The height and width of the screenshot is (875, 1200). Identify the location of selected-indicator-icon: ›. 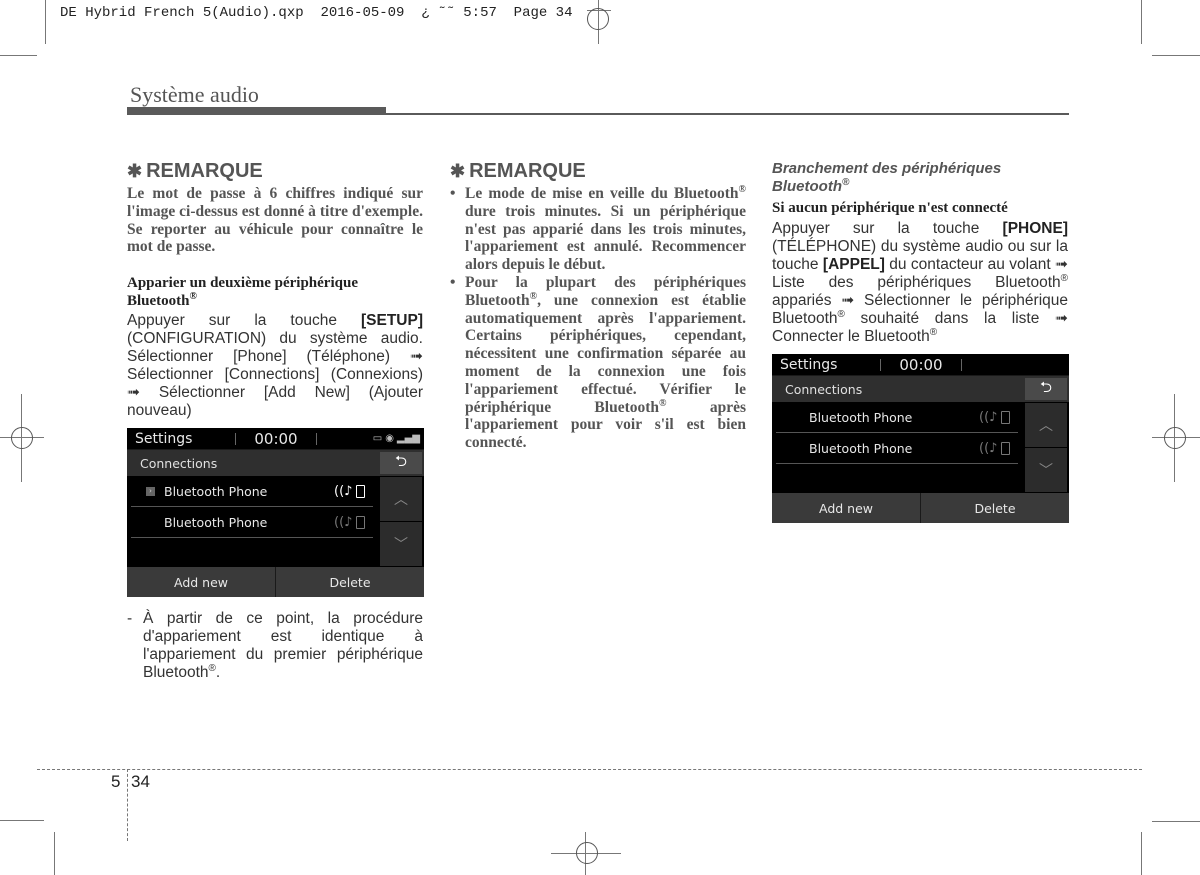
(150, 491).